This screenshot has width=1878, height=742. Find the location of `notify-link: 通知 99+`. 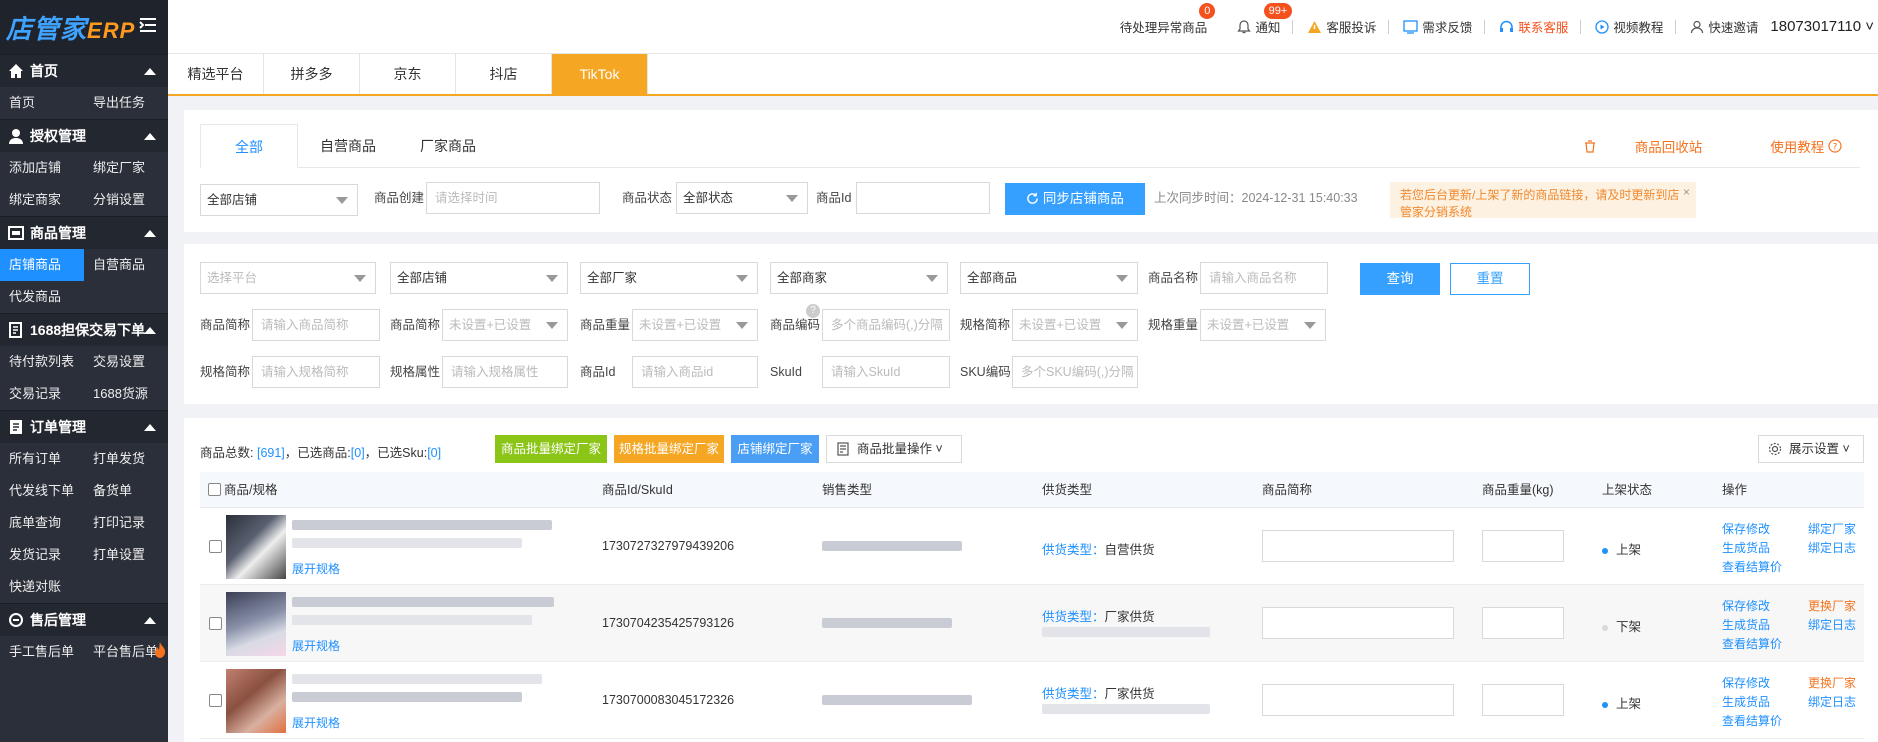

notify-link: 通知 99+ is located at coordinates (1265, 19).